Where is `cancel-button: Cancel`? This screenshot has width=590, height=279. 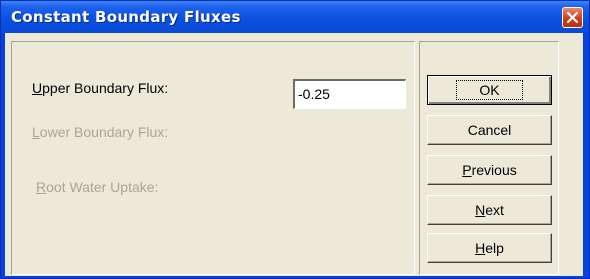 cancel-button: Cancel is located at coordinates (489, 130).